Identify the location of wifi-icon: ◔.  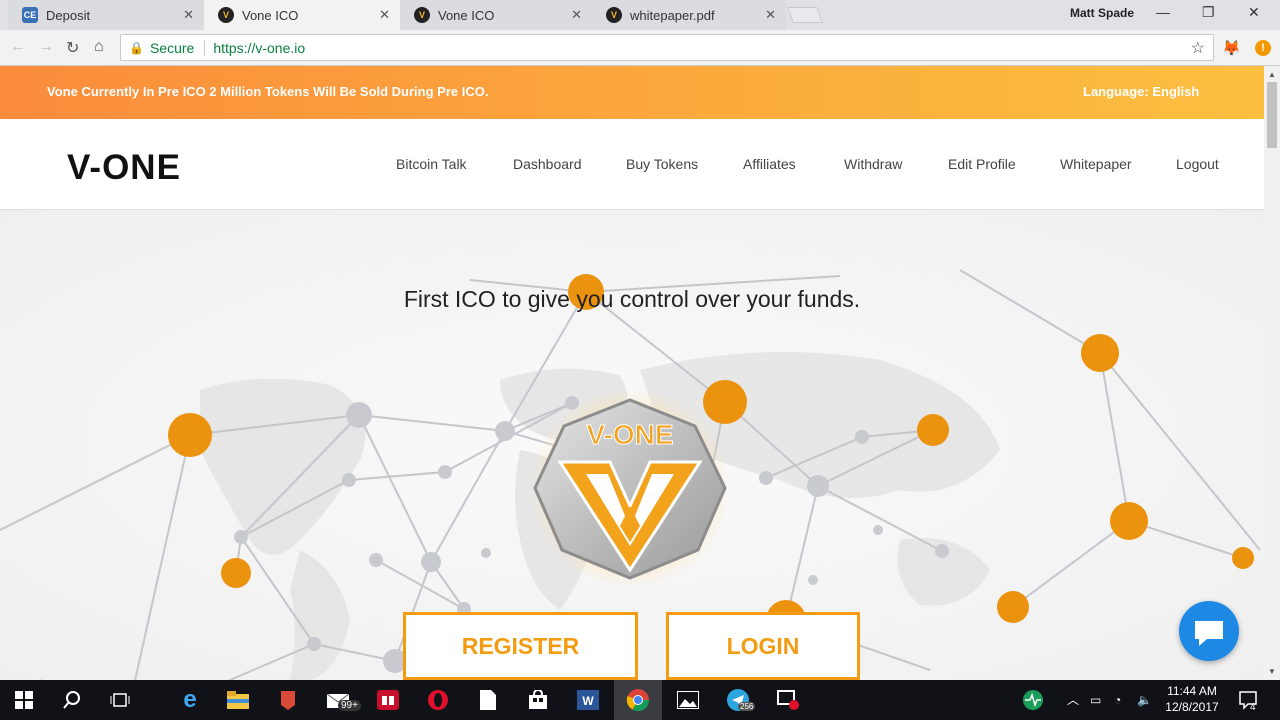
(1117, 700).